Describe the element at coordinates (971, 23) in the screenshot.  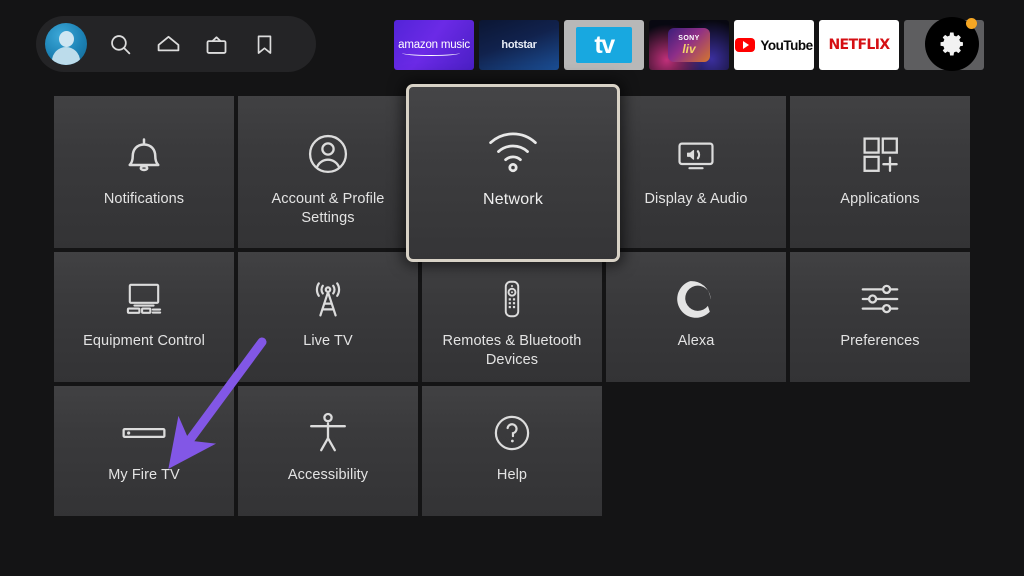
I see `settings-notification-badge` at that location.